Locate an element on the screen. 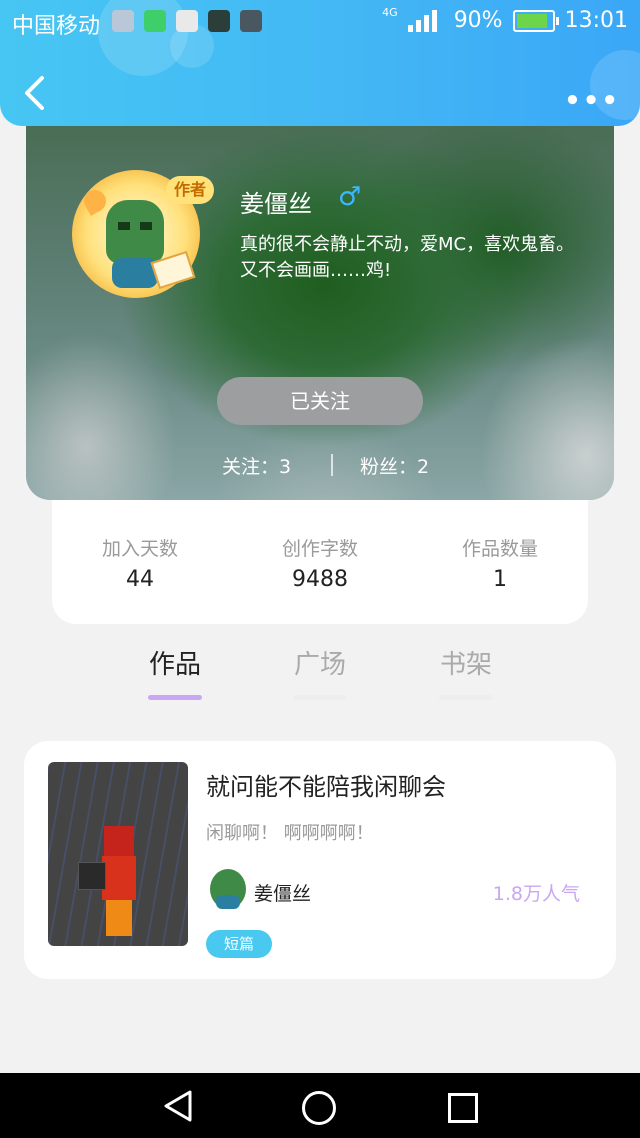  work-popularity: 1.8万人气 is located at coordinates (536, 894).